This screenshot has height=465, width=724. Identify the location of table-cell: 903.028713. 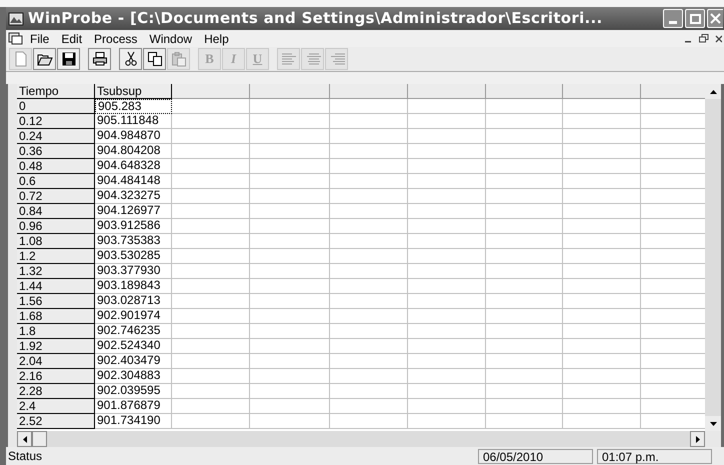
(133, 301).